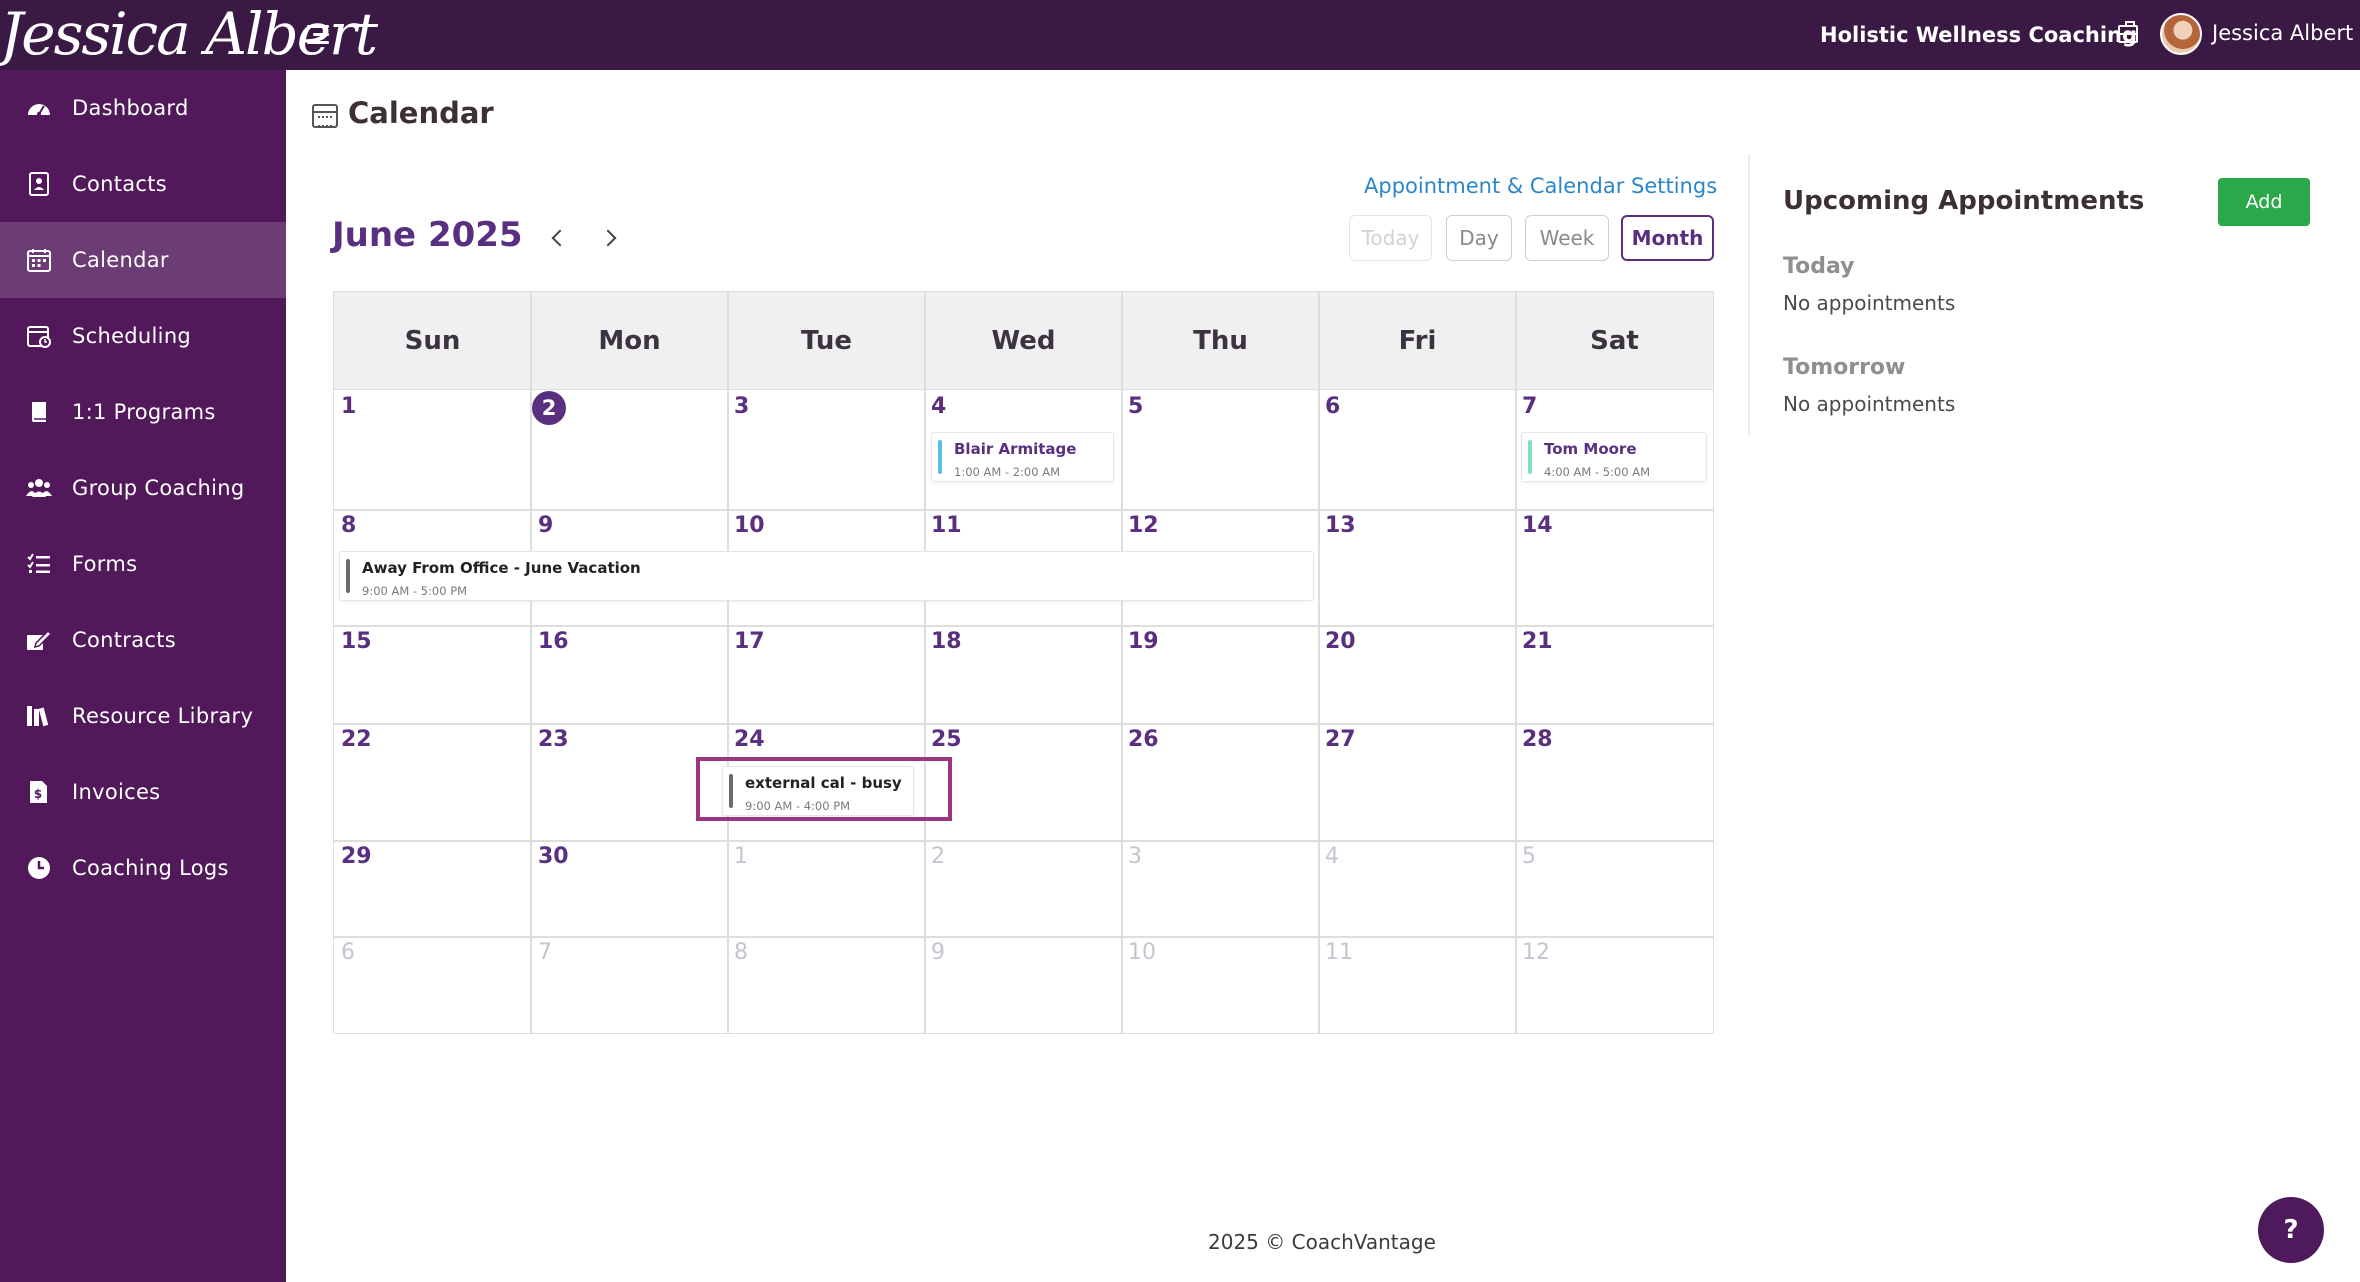  I want to click on day-number: 1, so click(348, 406).